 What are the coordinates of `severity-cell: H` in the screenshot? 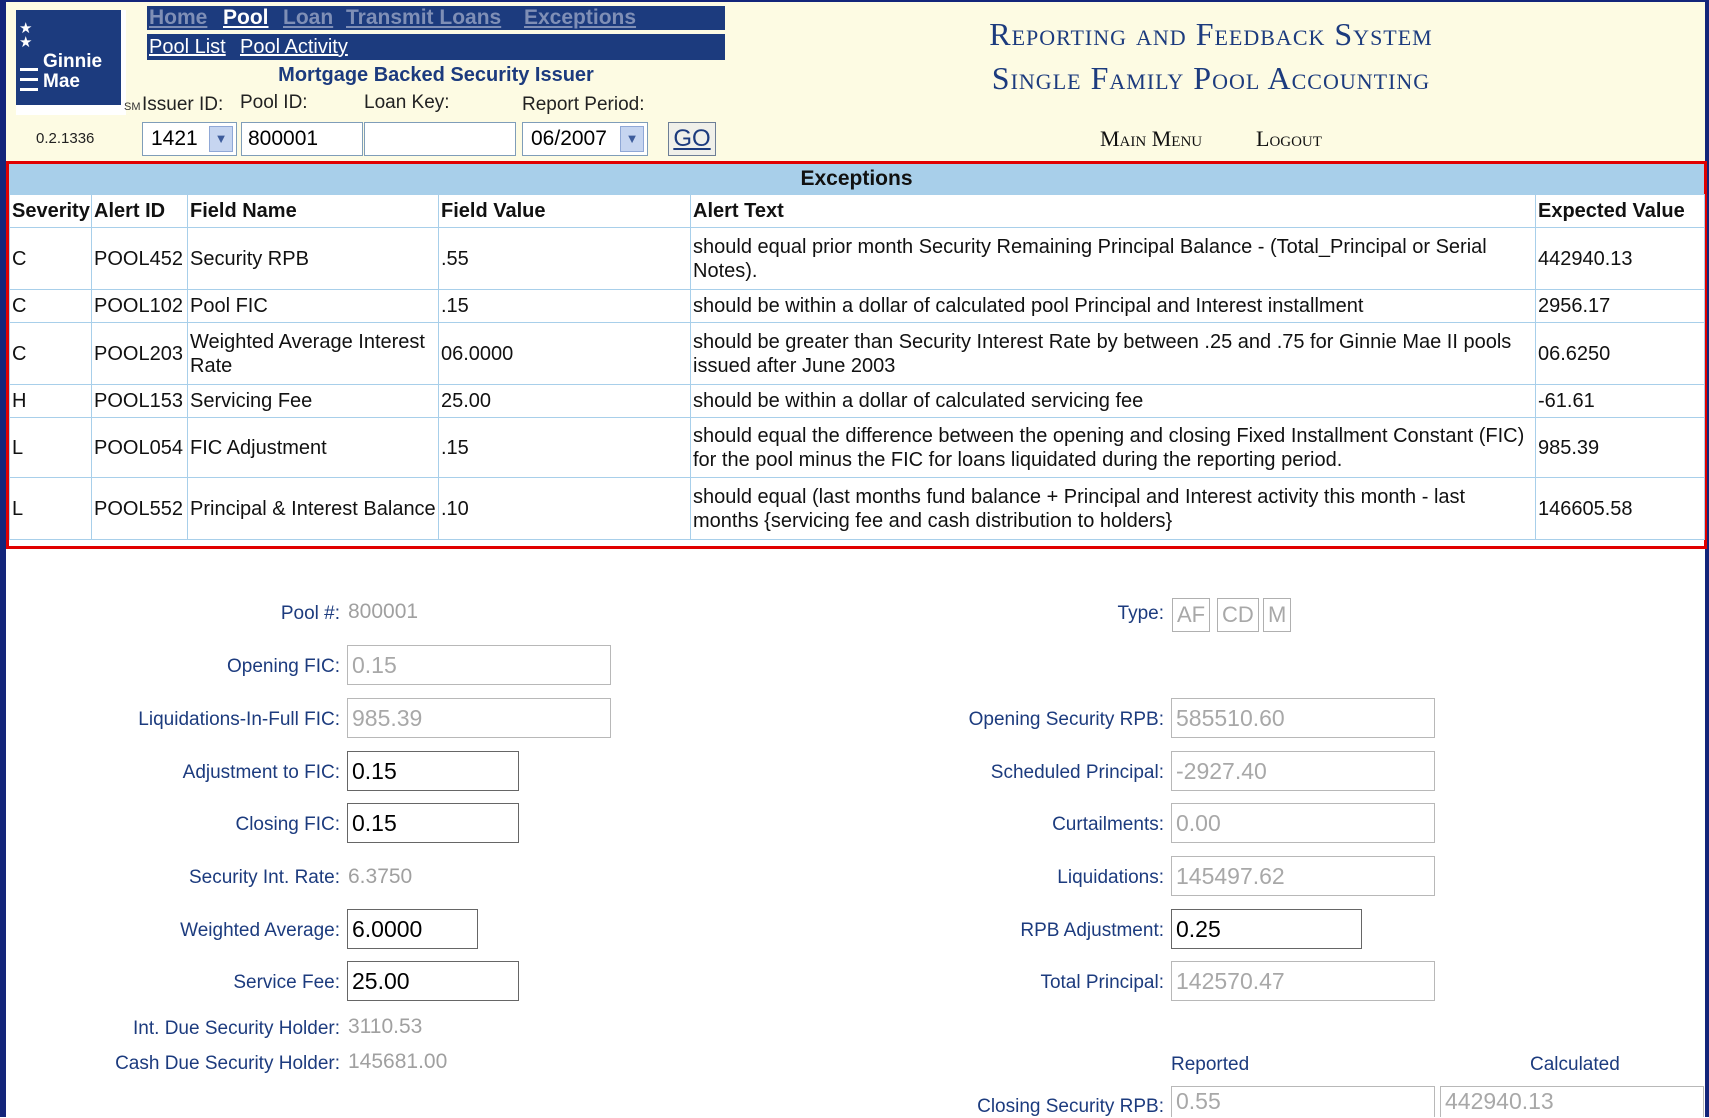 It's located at (50, 401).